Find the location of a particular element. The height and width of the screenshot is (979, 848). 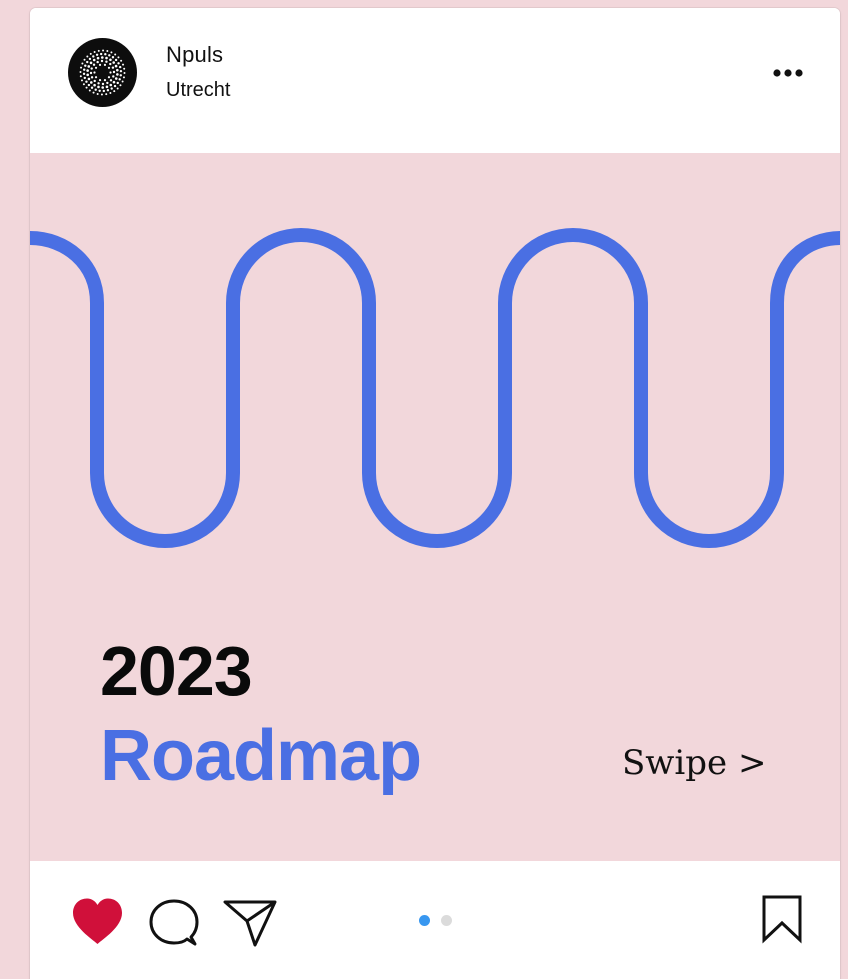

year-text: 2023 is located at coordinates (176, 671).